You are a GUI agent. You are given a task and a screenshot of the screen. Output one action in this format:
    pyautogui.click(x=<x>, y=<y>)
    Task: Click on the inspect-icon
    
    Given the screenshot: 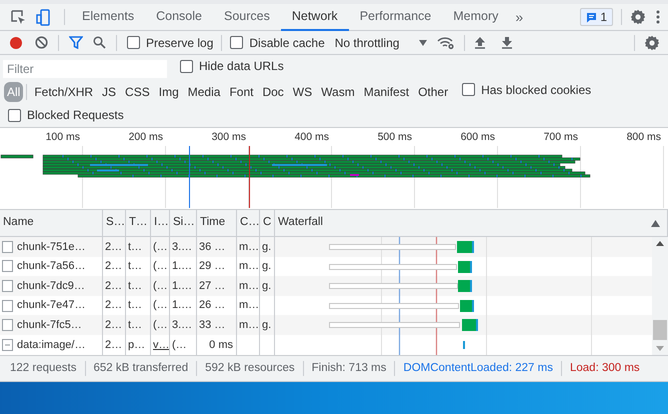 What is the action you would take?
    pyautogui.click(x=18, y=17)
    